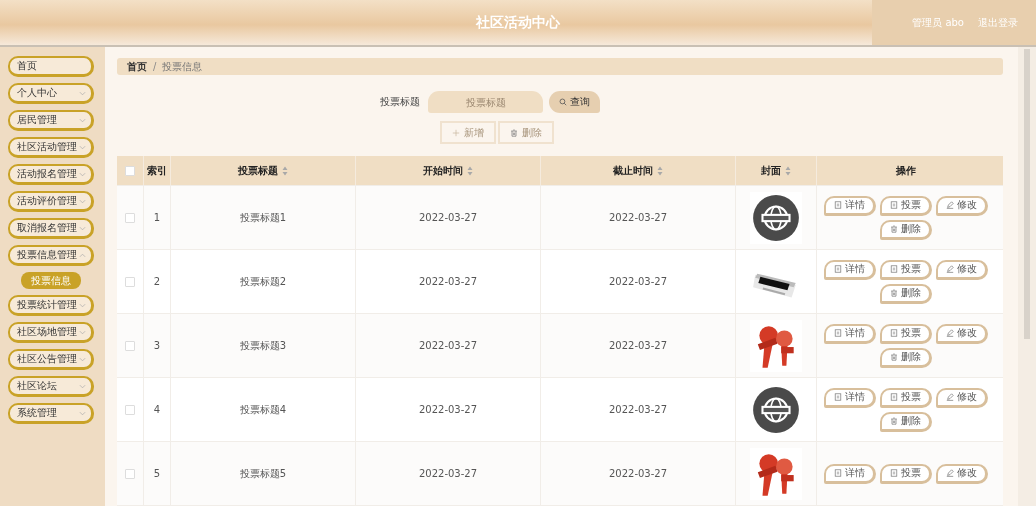  What do you see at coordinates (443, 170) in the screenshot?
I see `column-header: 开始时间` at bounding box center [443, 170].